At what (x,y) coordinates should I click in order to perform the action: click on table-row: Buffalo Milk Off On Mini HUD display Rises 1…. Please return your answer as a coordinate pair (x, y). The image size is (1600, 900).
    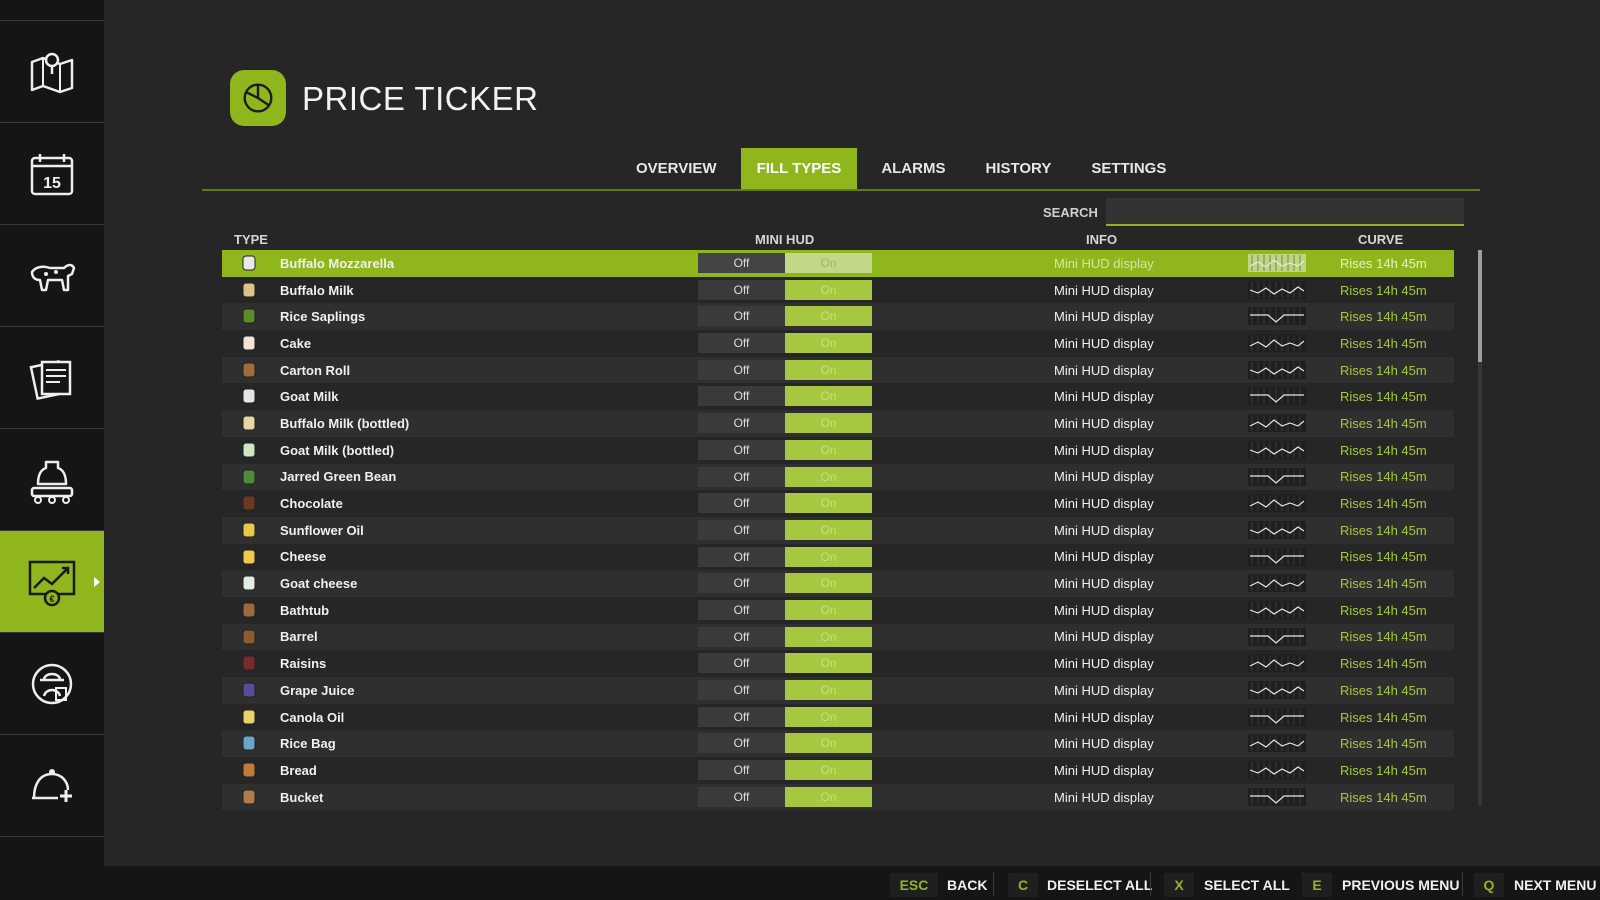
    Looking at the image, I should click on (838, 290).